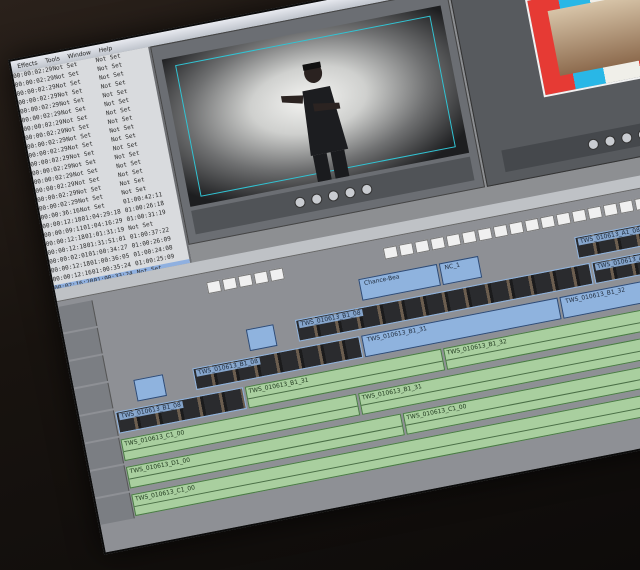 The height and width of the screenshot is (570, 640). I want to click on timeline-clip: NC_1, so click(460, 270).